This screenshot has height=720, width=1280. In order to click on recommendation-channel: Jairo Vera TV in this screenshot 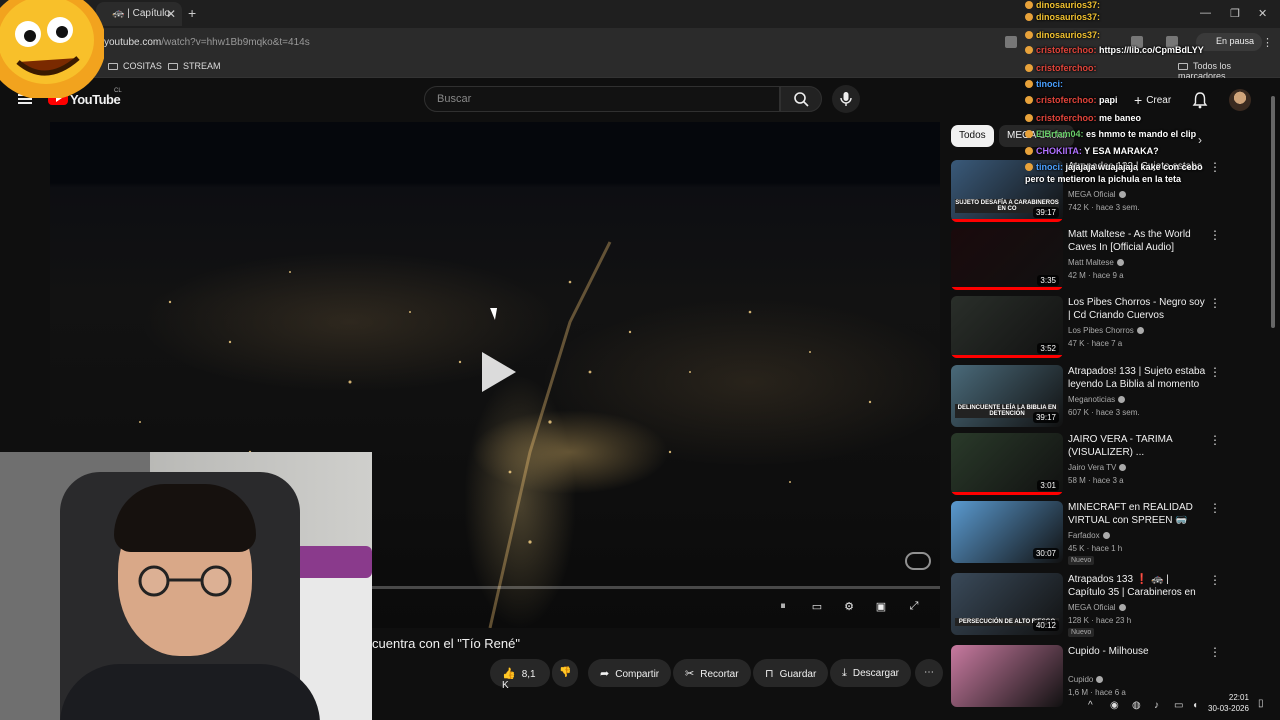, I will do `click(1097, 467)`.